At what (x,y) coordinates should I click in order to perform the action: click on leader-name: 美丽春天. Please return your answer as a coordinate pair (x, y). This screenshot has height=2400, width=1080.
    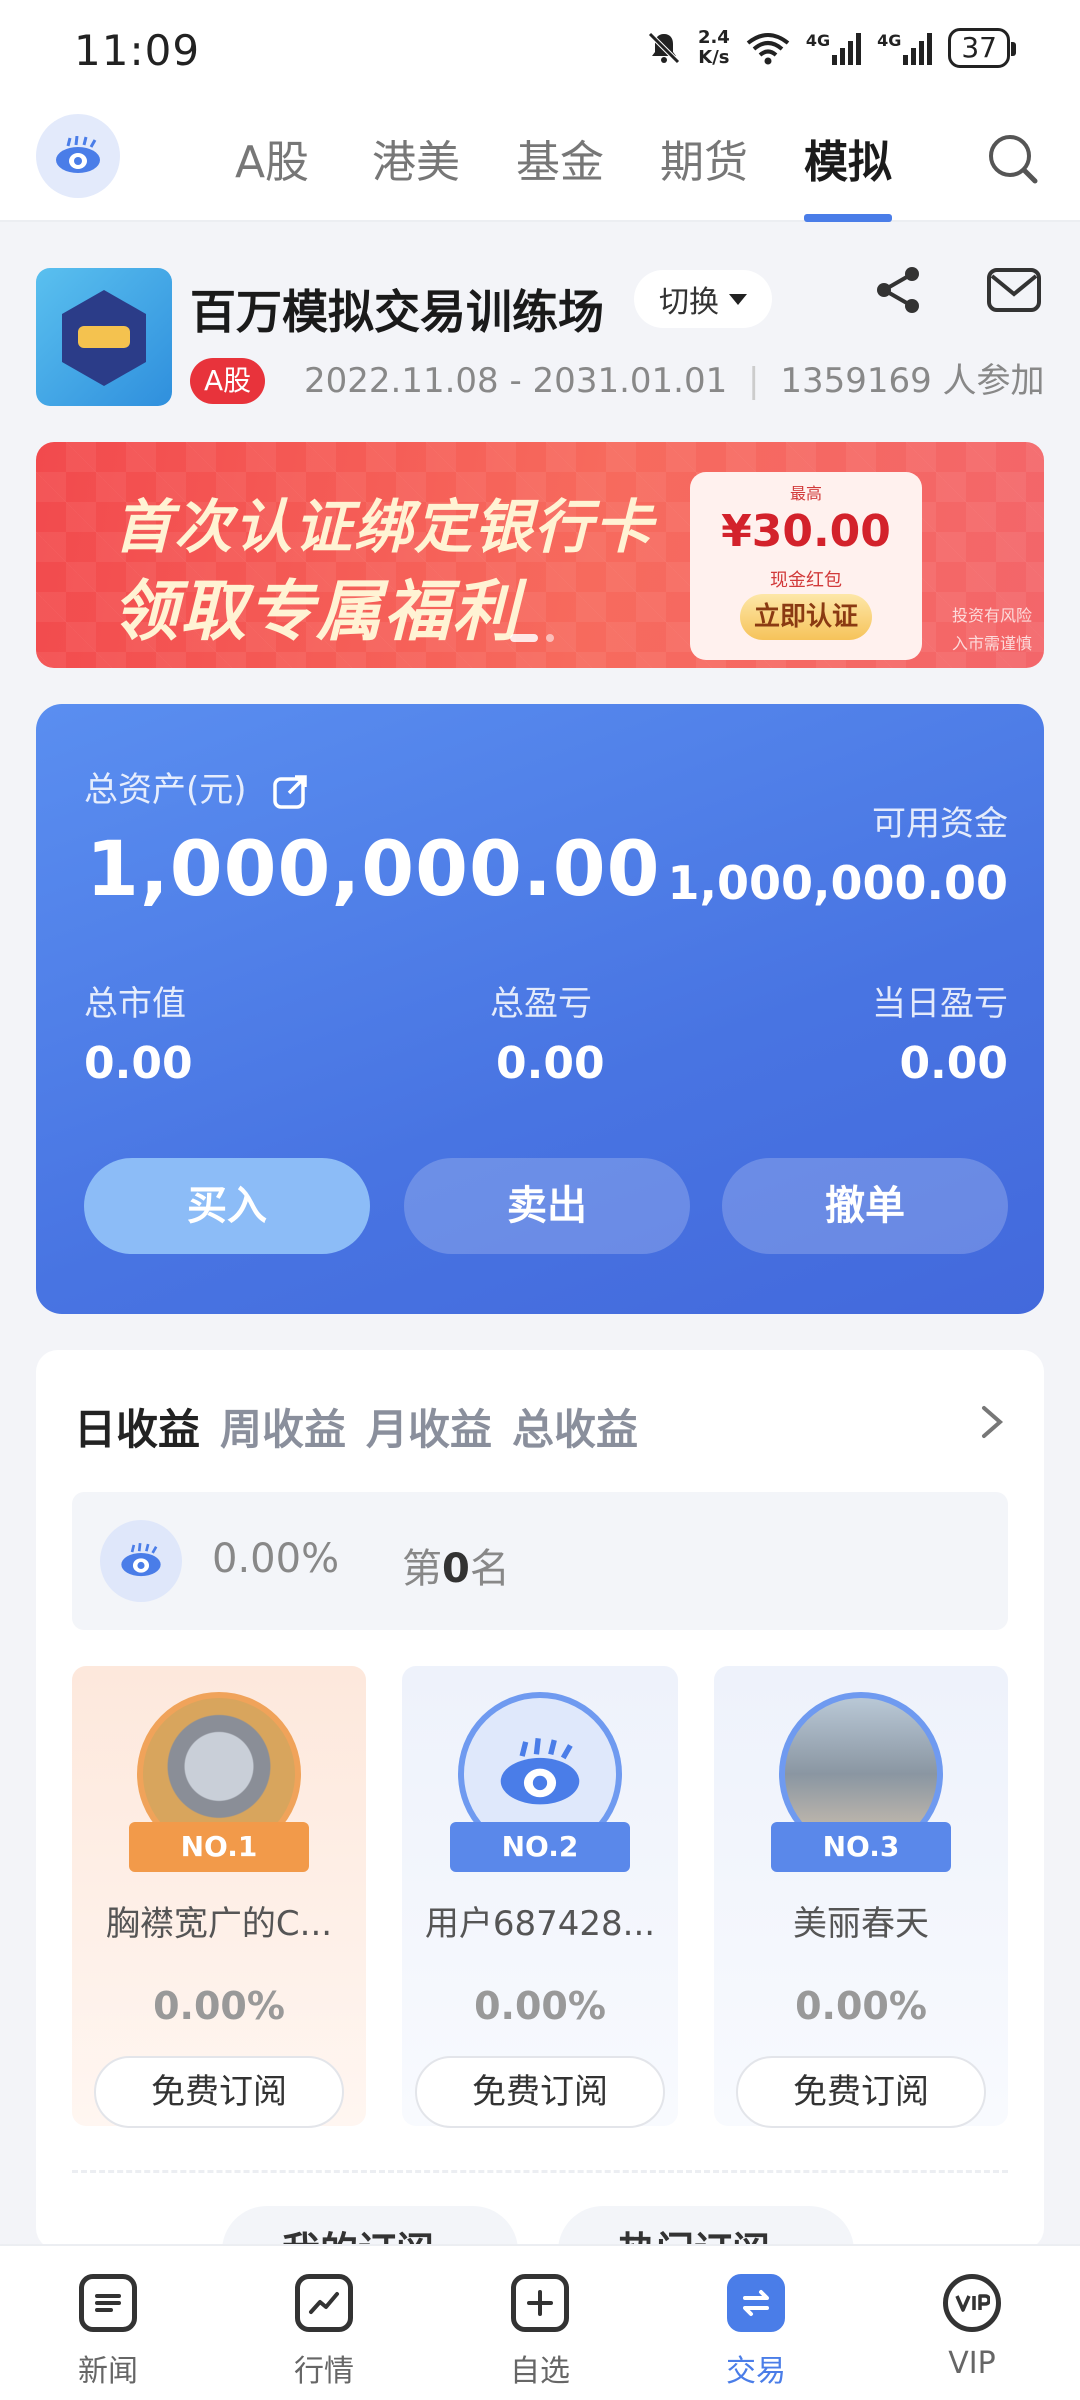
    Looking at the image, I should click on (861, 1924).